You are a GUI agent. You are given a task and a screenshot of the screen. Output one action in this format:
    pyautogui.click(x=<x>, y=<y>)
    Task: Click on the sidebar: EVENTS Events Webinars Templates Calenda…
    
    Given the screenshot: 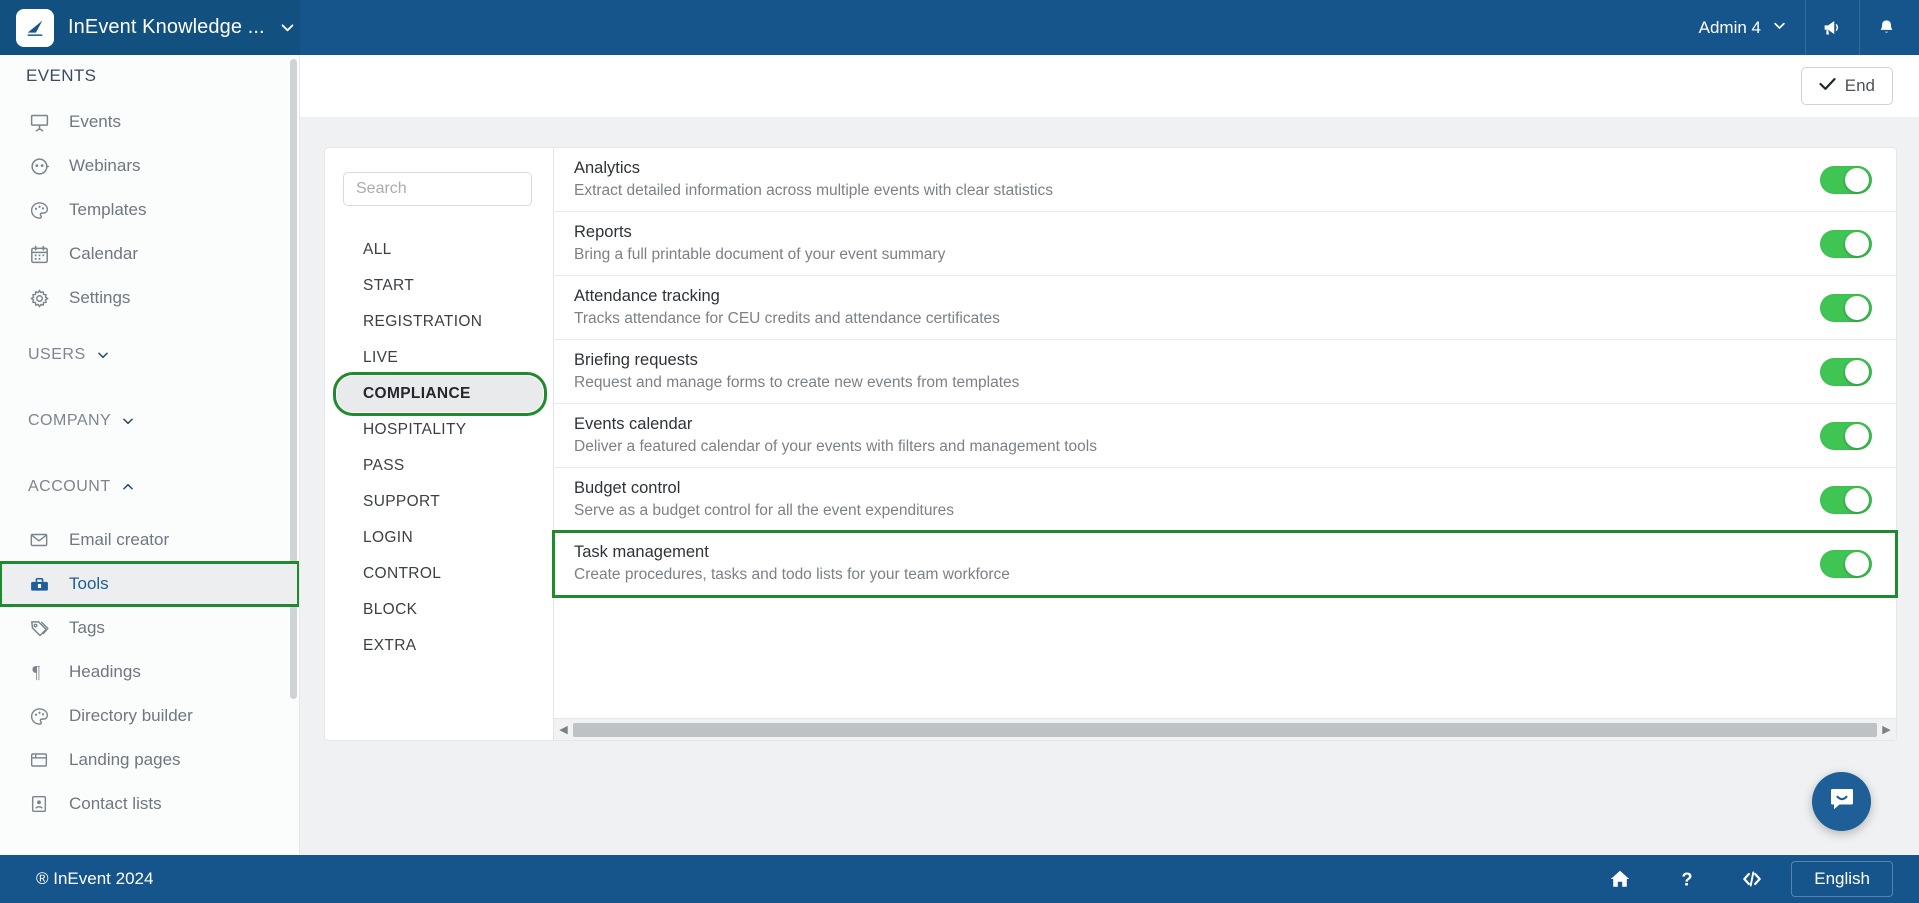 What is the action you would take?
    pyautogui.click(x=150, y=465)
    